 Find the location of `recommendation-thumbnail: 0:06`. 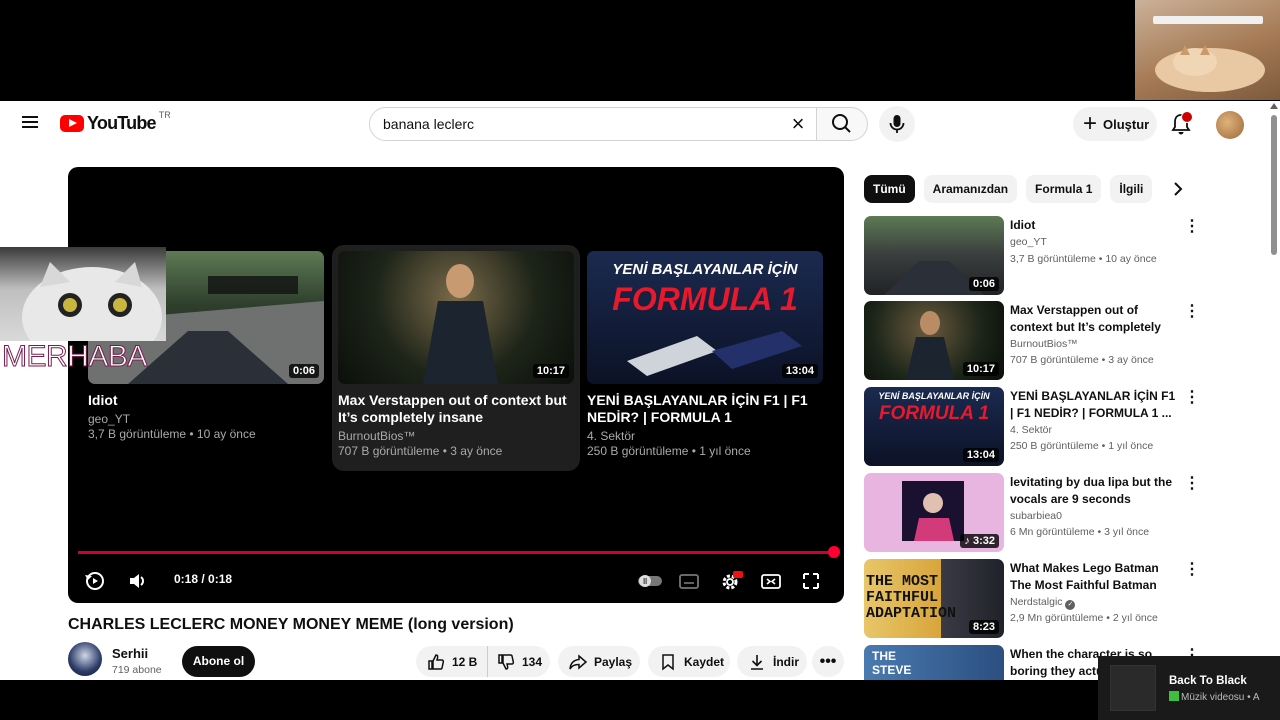

recommendation-thumbnail: 0:06 is located at coordinates (934, 255).